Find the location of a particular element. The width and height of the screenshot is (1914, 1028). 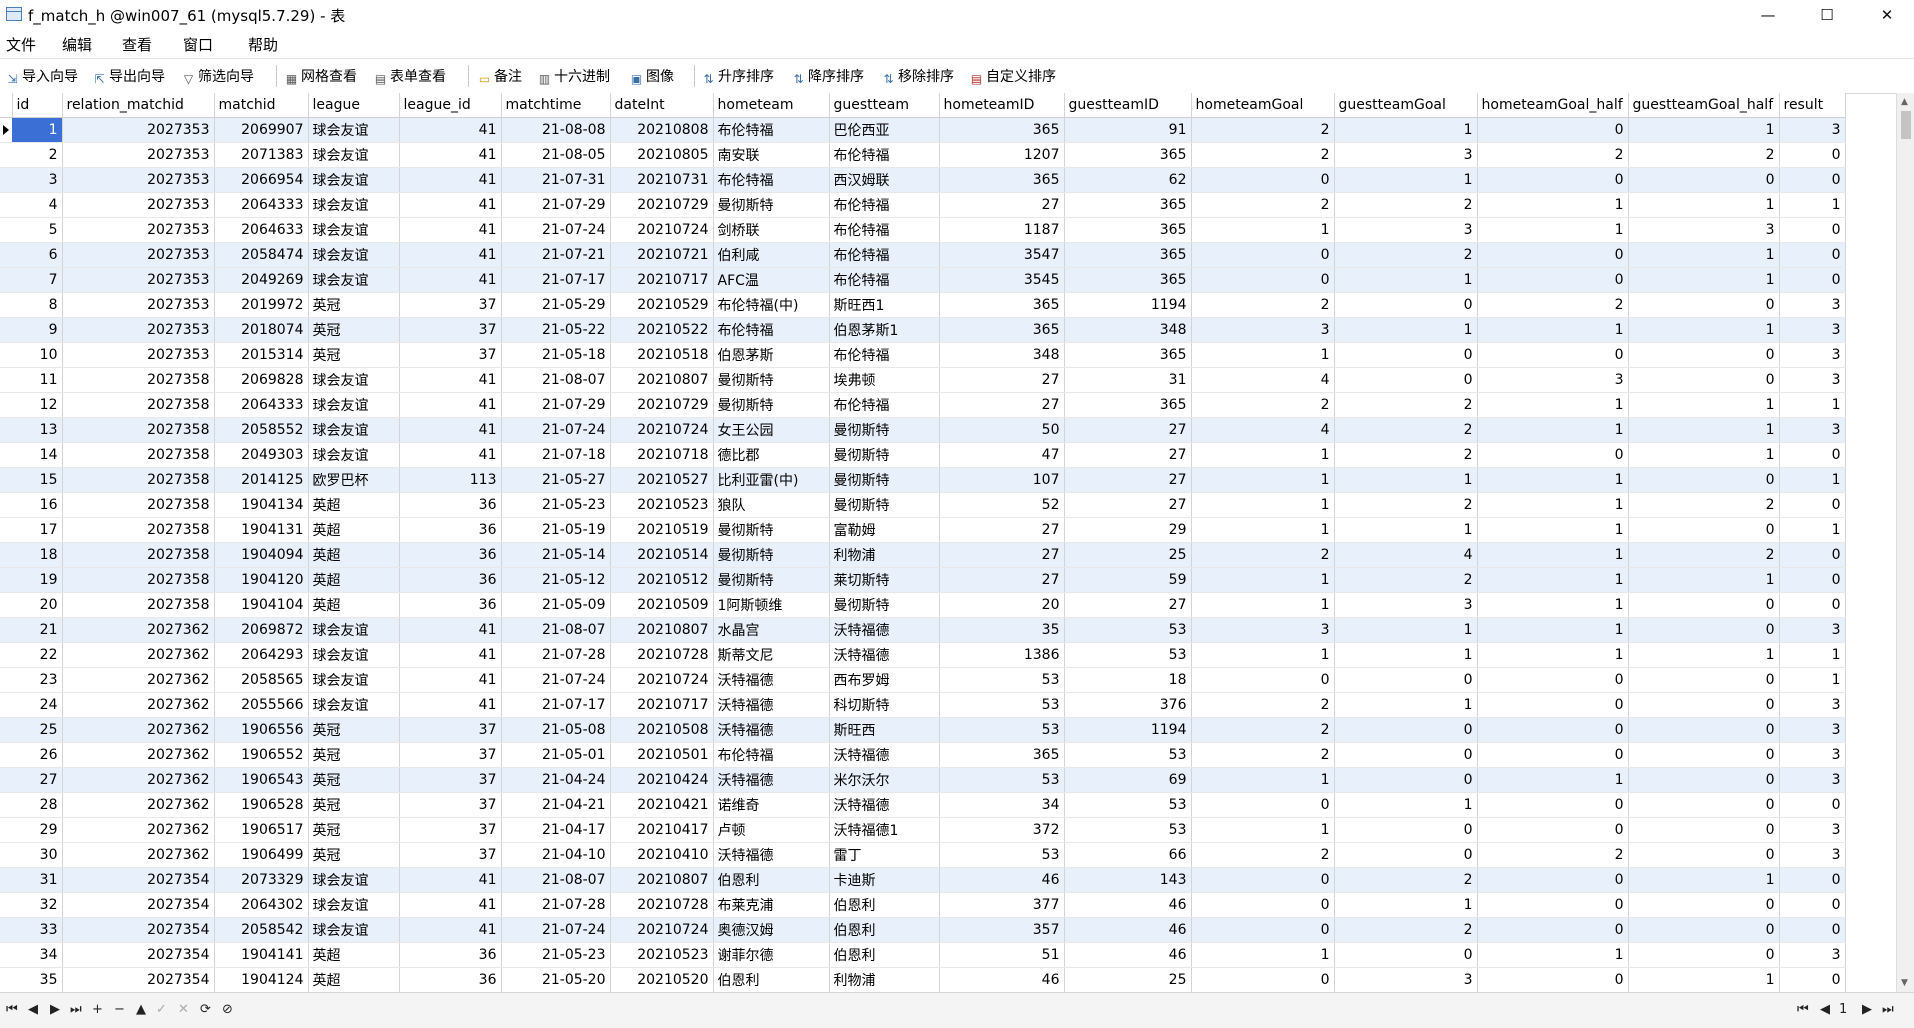

page-number: 1 is located at coordinates (1843, 1009).